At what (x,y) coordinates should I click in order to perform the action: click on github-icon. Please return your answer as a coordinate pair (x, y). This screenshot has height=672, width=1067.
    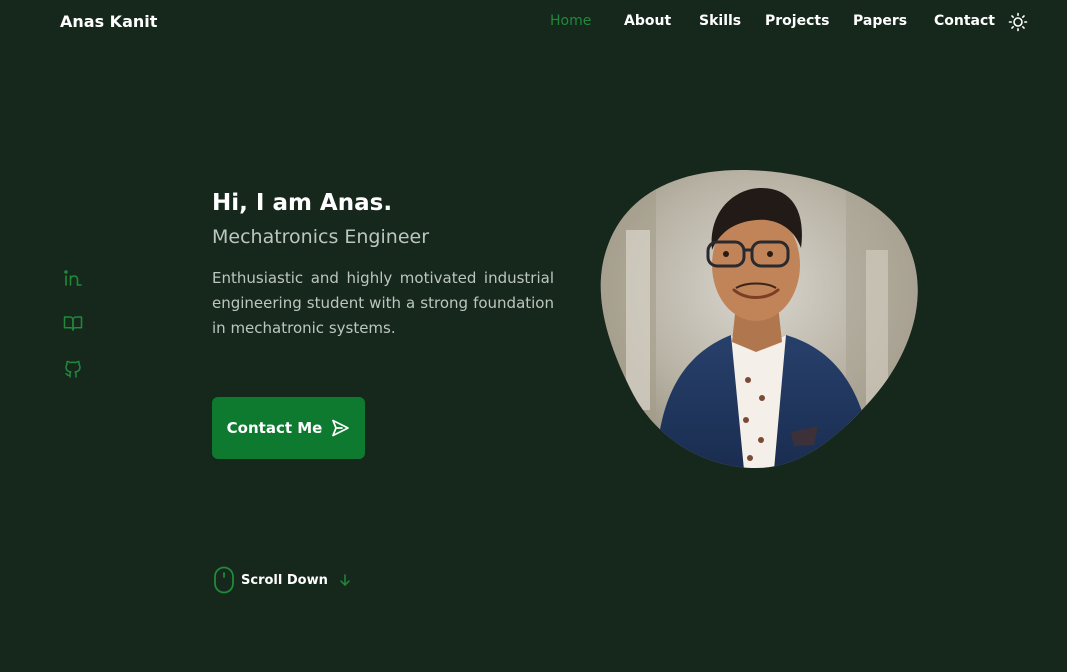
    Looking at the image, I should click on (73, 369).